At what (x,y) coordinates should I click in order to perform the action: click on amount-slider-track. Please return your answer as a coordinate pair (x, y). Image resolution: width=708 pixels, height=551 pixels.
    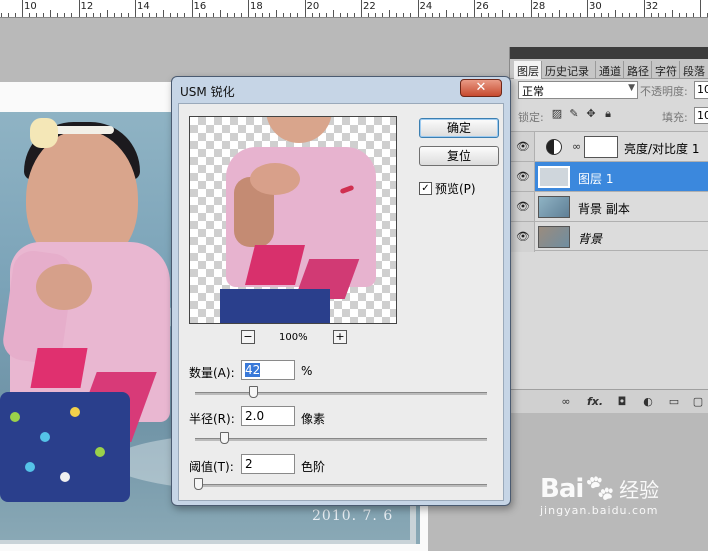
    Looking at the image, I should click on (341, 393).